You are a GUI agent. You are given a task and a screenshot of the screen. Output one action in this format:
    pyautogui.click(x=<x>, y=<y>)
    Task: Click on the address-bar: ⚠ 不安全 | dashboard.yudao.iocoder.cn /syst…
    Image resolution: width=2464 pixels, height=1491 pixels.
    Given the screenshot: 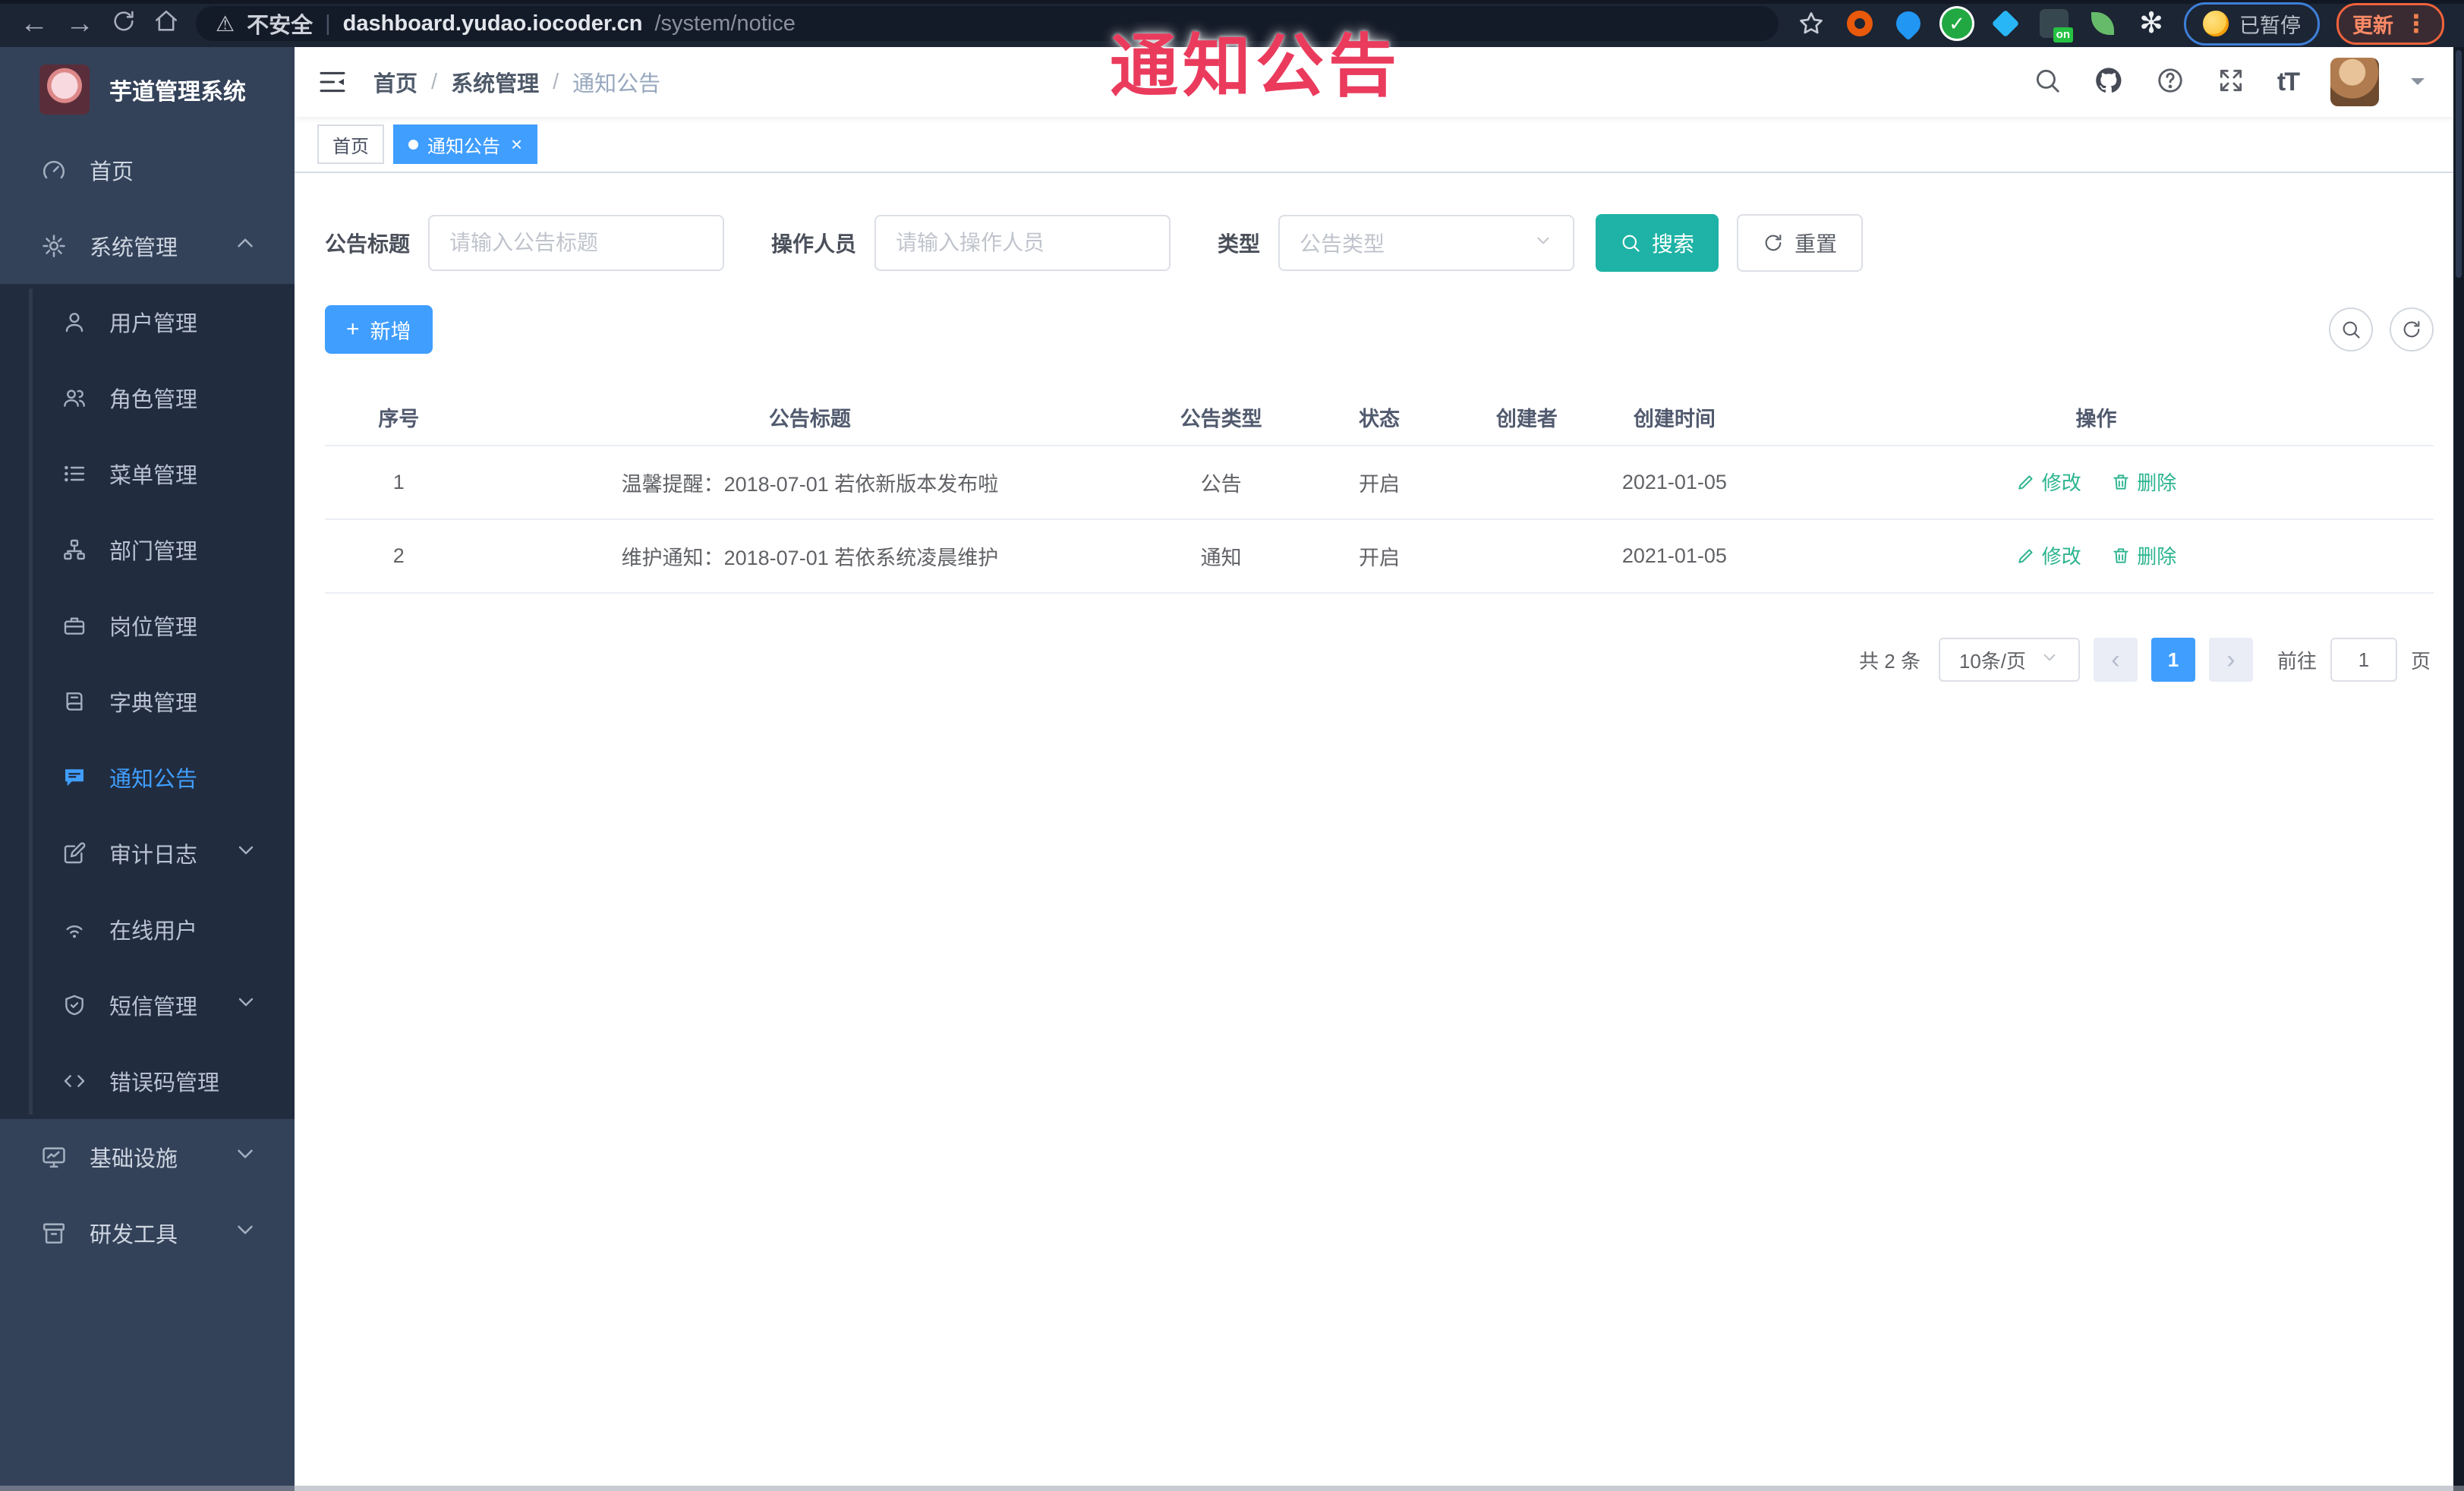 What is the action you would take?
    pyautogui.click(x=988, y=23)
    